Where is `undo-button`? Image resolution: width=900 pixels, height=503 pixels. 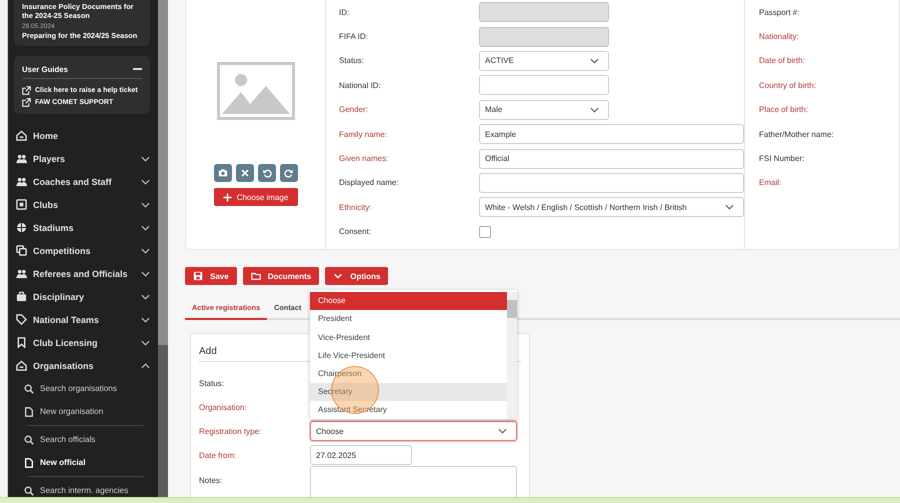 undo-button is located at coordinates (267, 173).